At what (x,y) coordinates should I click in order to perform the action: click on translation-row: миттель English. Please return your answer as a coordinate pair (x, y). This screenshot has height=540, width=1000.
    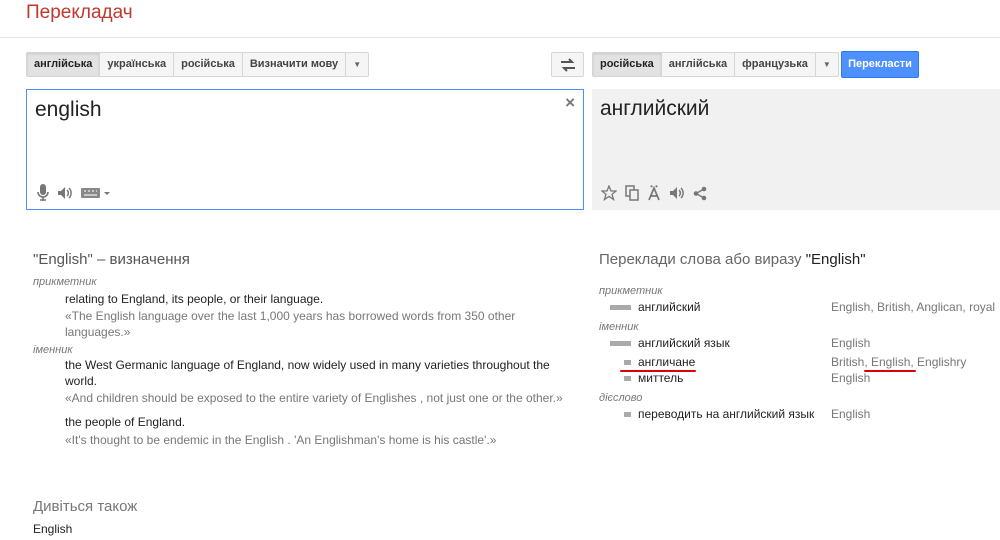
    Looking at the image, I should click on (799, 378).